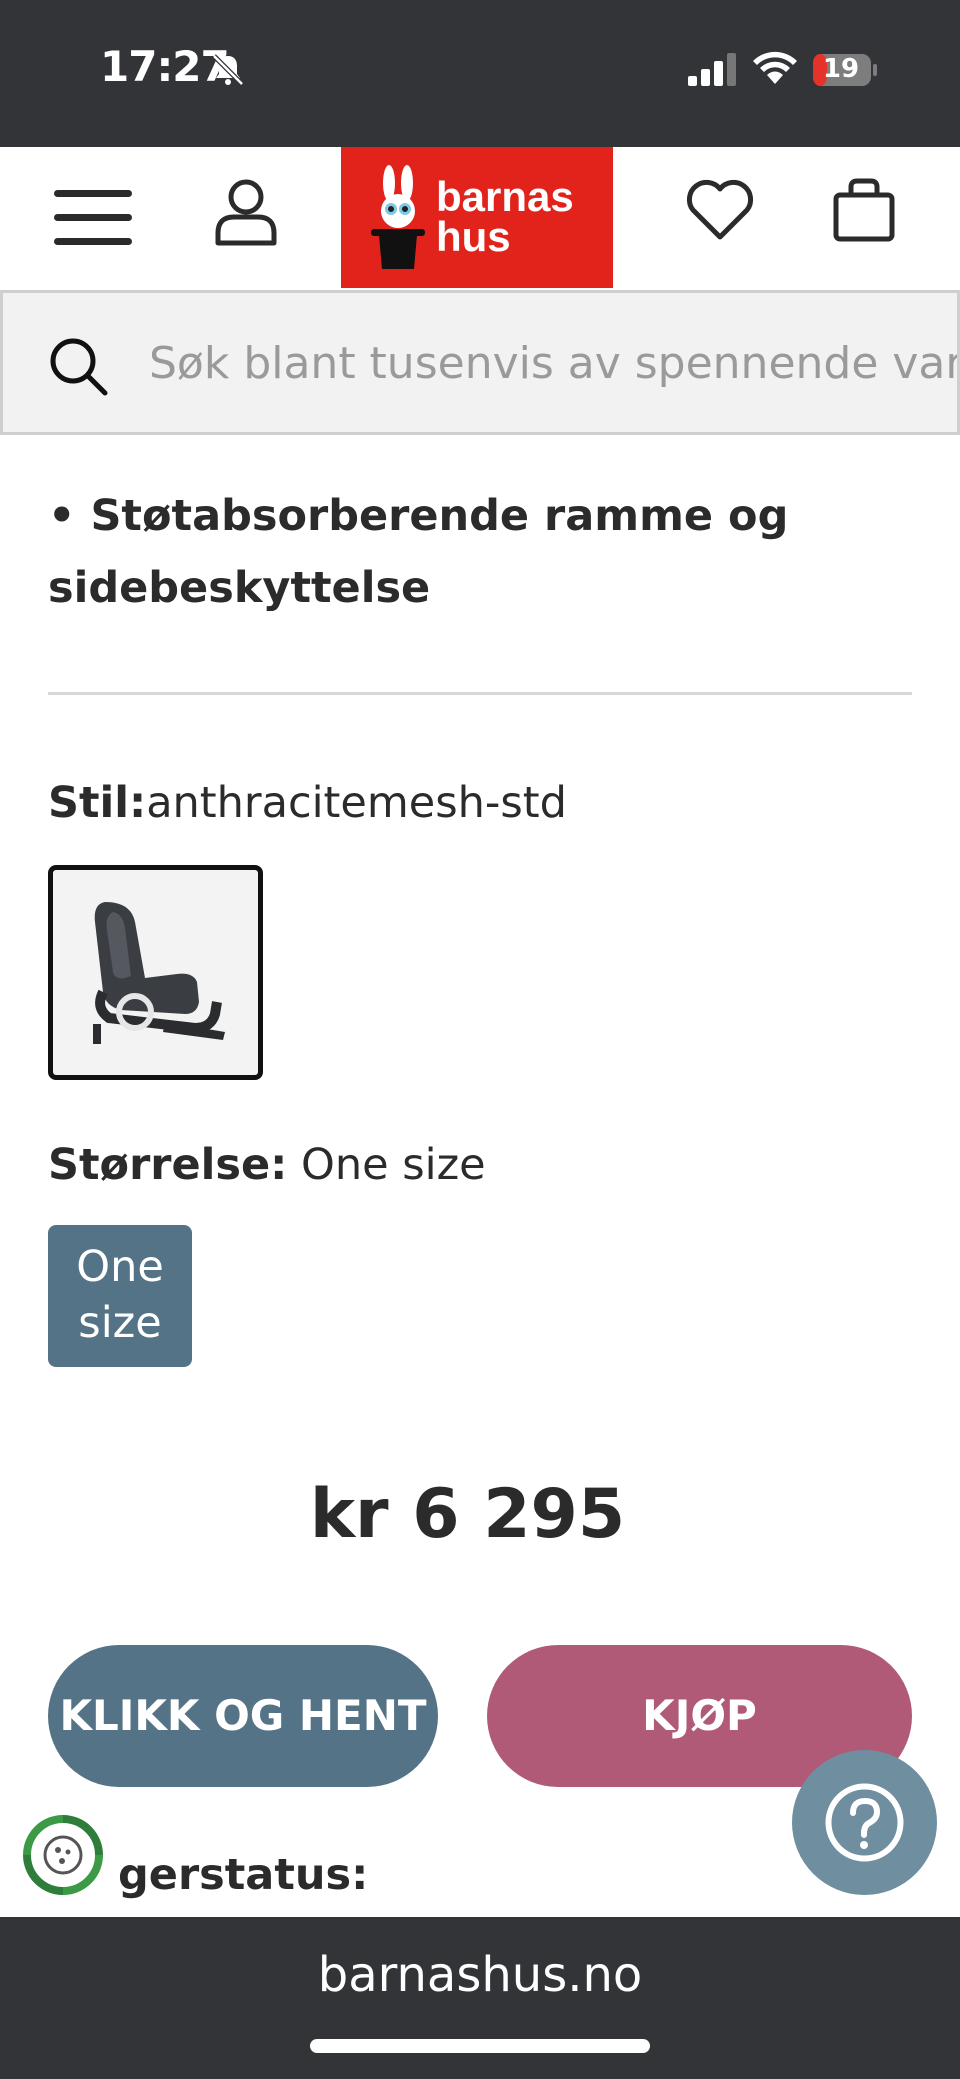 This screenshot has width=960, height=2079. I want to click on heart-icon, so click(720, 210).